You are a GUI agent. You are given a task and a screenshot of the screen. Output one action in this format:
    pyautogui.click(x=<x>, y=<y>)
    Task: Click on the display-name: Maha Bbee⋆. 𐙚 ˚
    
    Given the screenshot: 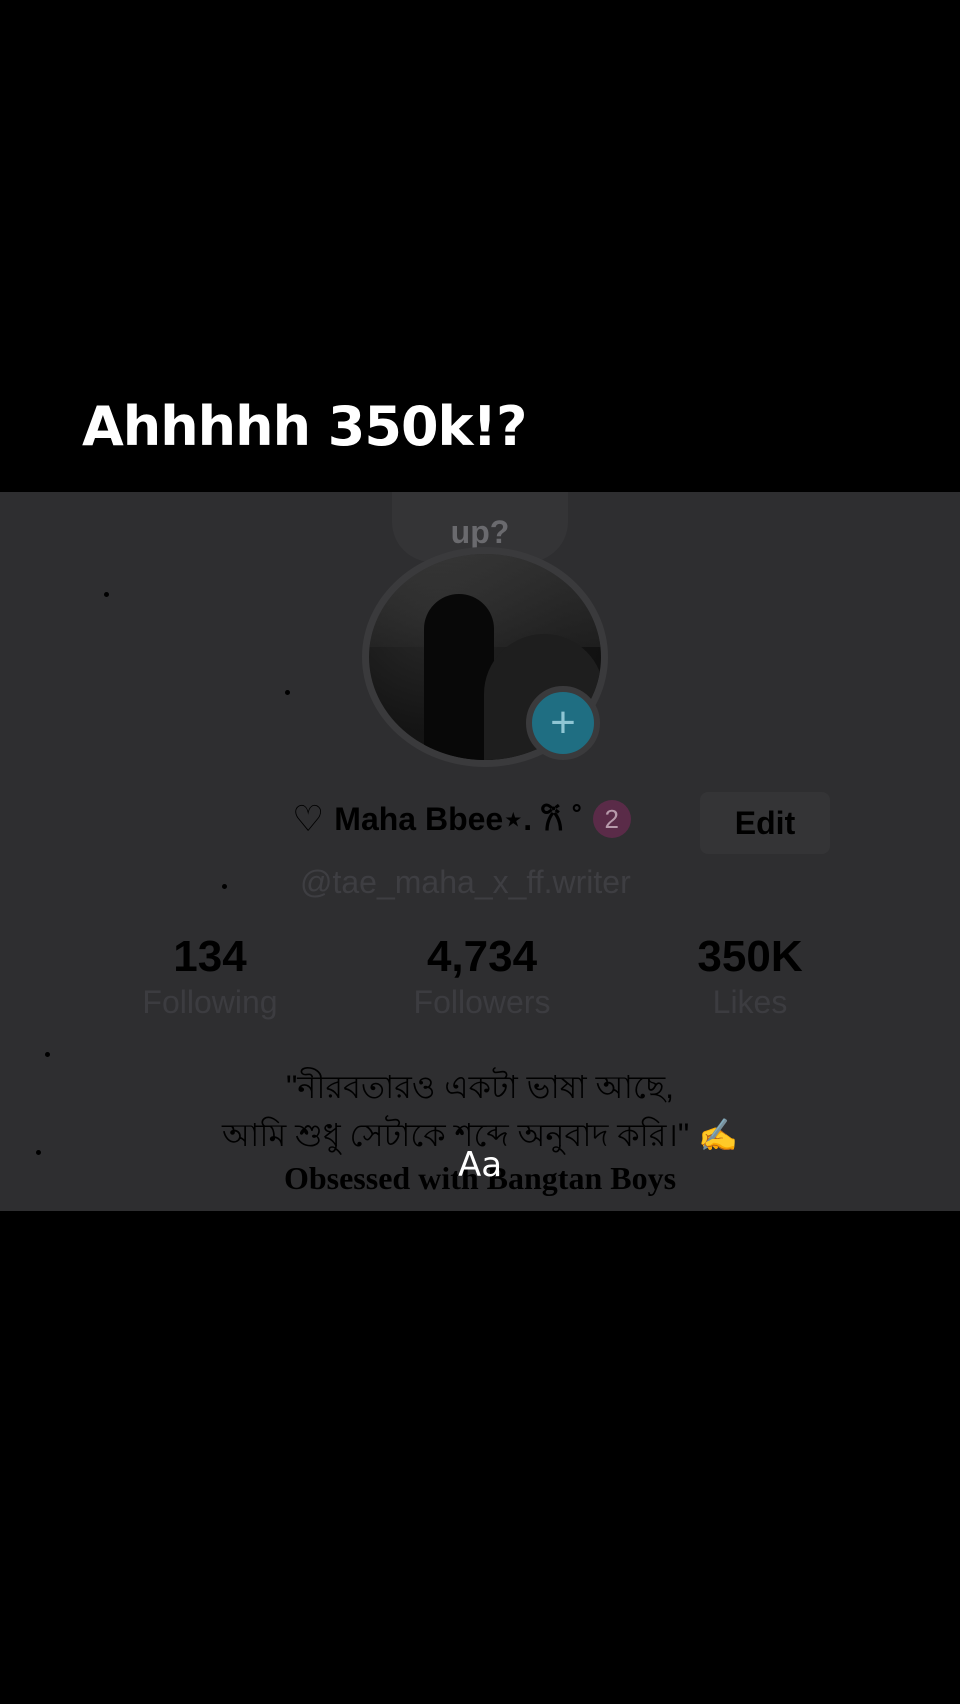 What is the action you would take?
    pyautogui.click(x=458, y=819)
    